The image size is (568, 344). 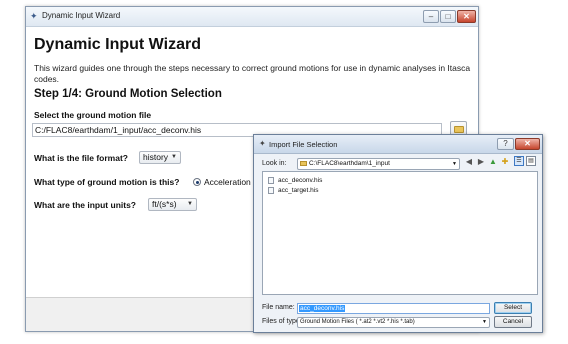 I want to click on maximize-button: □, so click(x=448, y=16).